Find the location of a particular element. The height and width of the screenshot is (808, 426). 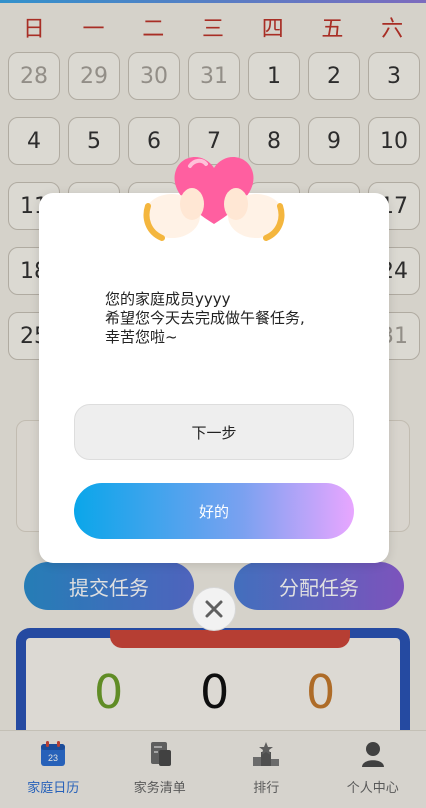

dialog-message-line: 幸苦您啦~ is located at coordinates (141, 337).